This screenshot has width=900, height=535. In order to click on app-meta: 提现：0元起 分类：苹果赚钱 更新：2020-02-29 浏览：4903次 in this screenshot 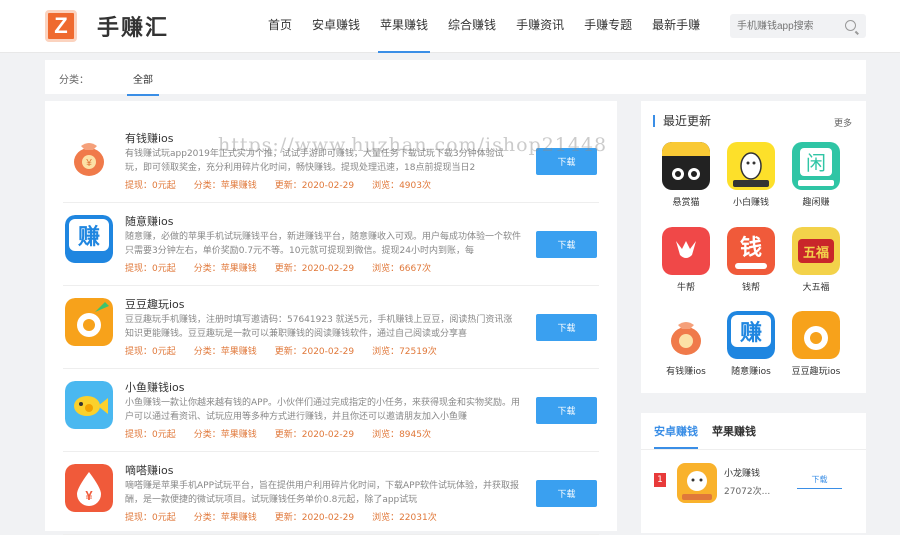, I will do `click(287, 184)`.